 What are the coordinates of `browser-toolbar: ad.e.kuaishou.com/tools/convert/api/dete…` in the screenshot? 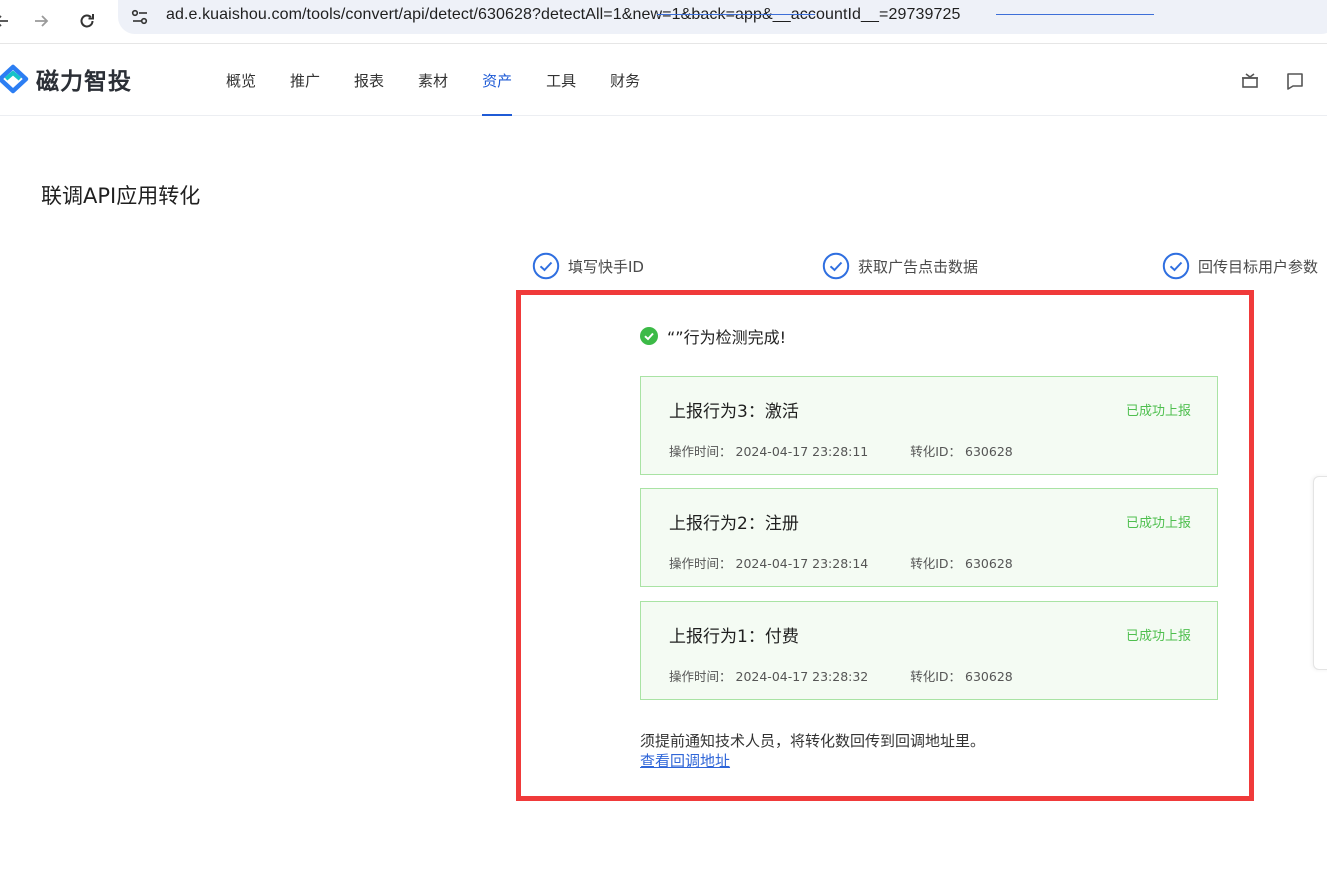 It's located at (663, 22).